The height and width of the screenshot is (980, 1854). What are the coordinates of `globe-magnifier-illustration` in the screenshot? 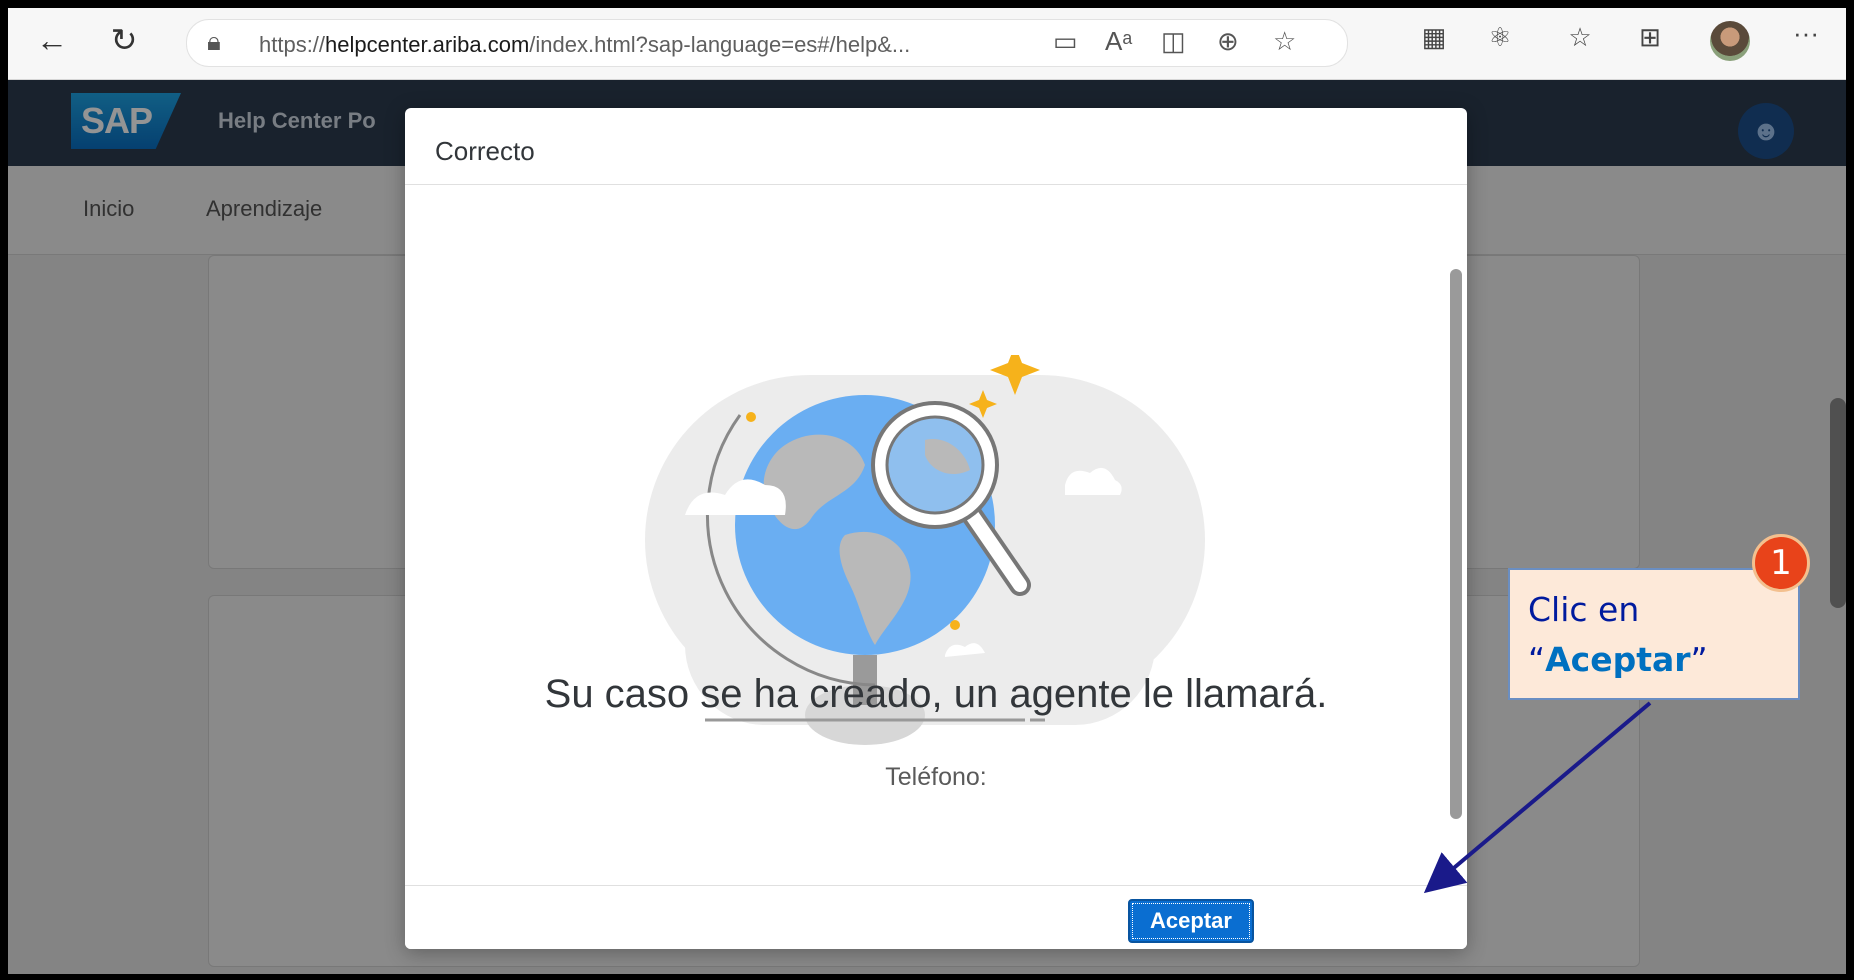 It's located at (925, 550).